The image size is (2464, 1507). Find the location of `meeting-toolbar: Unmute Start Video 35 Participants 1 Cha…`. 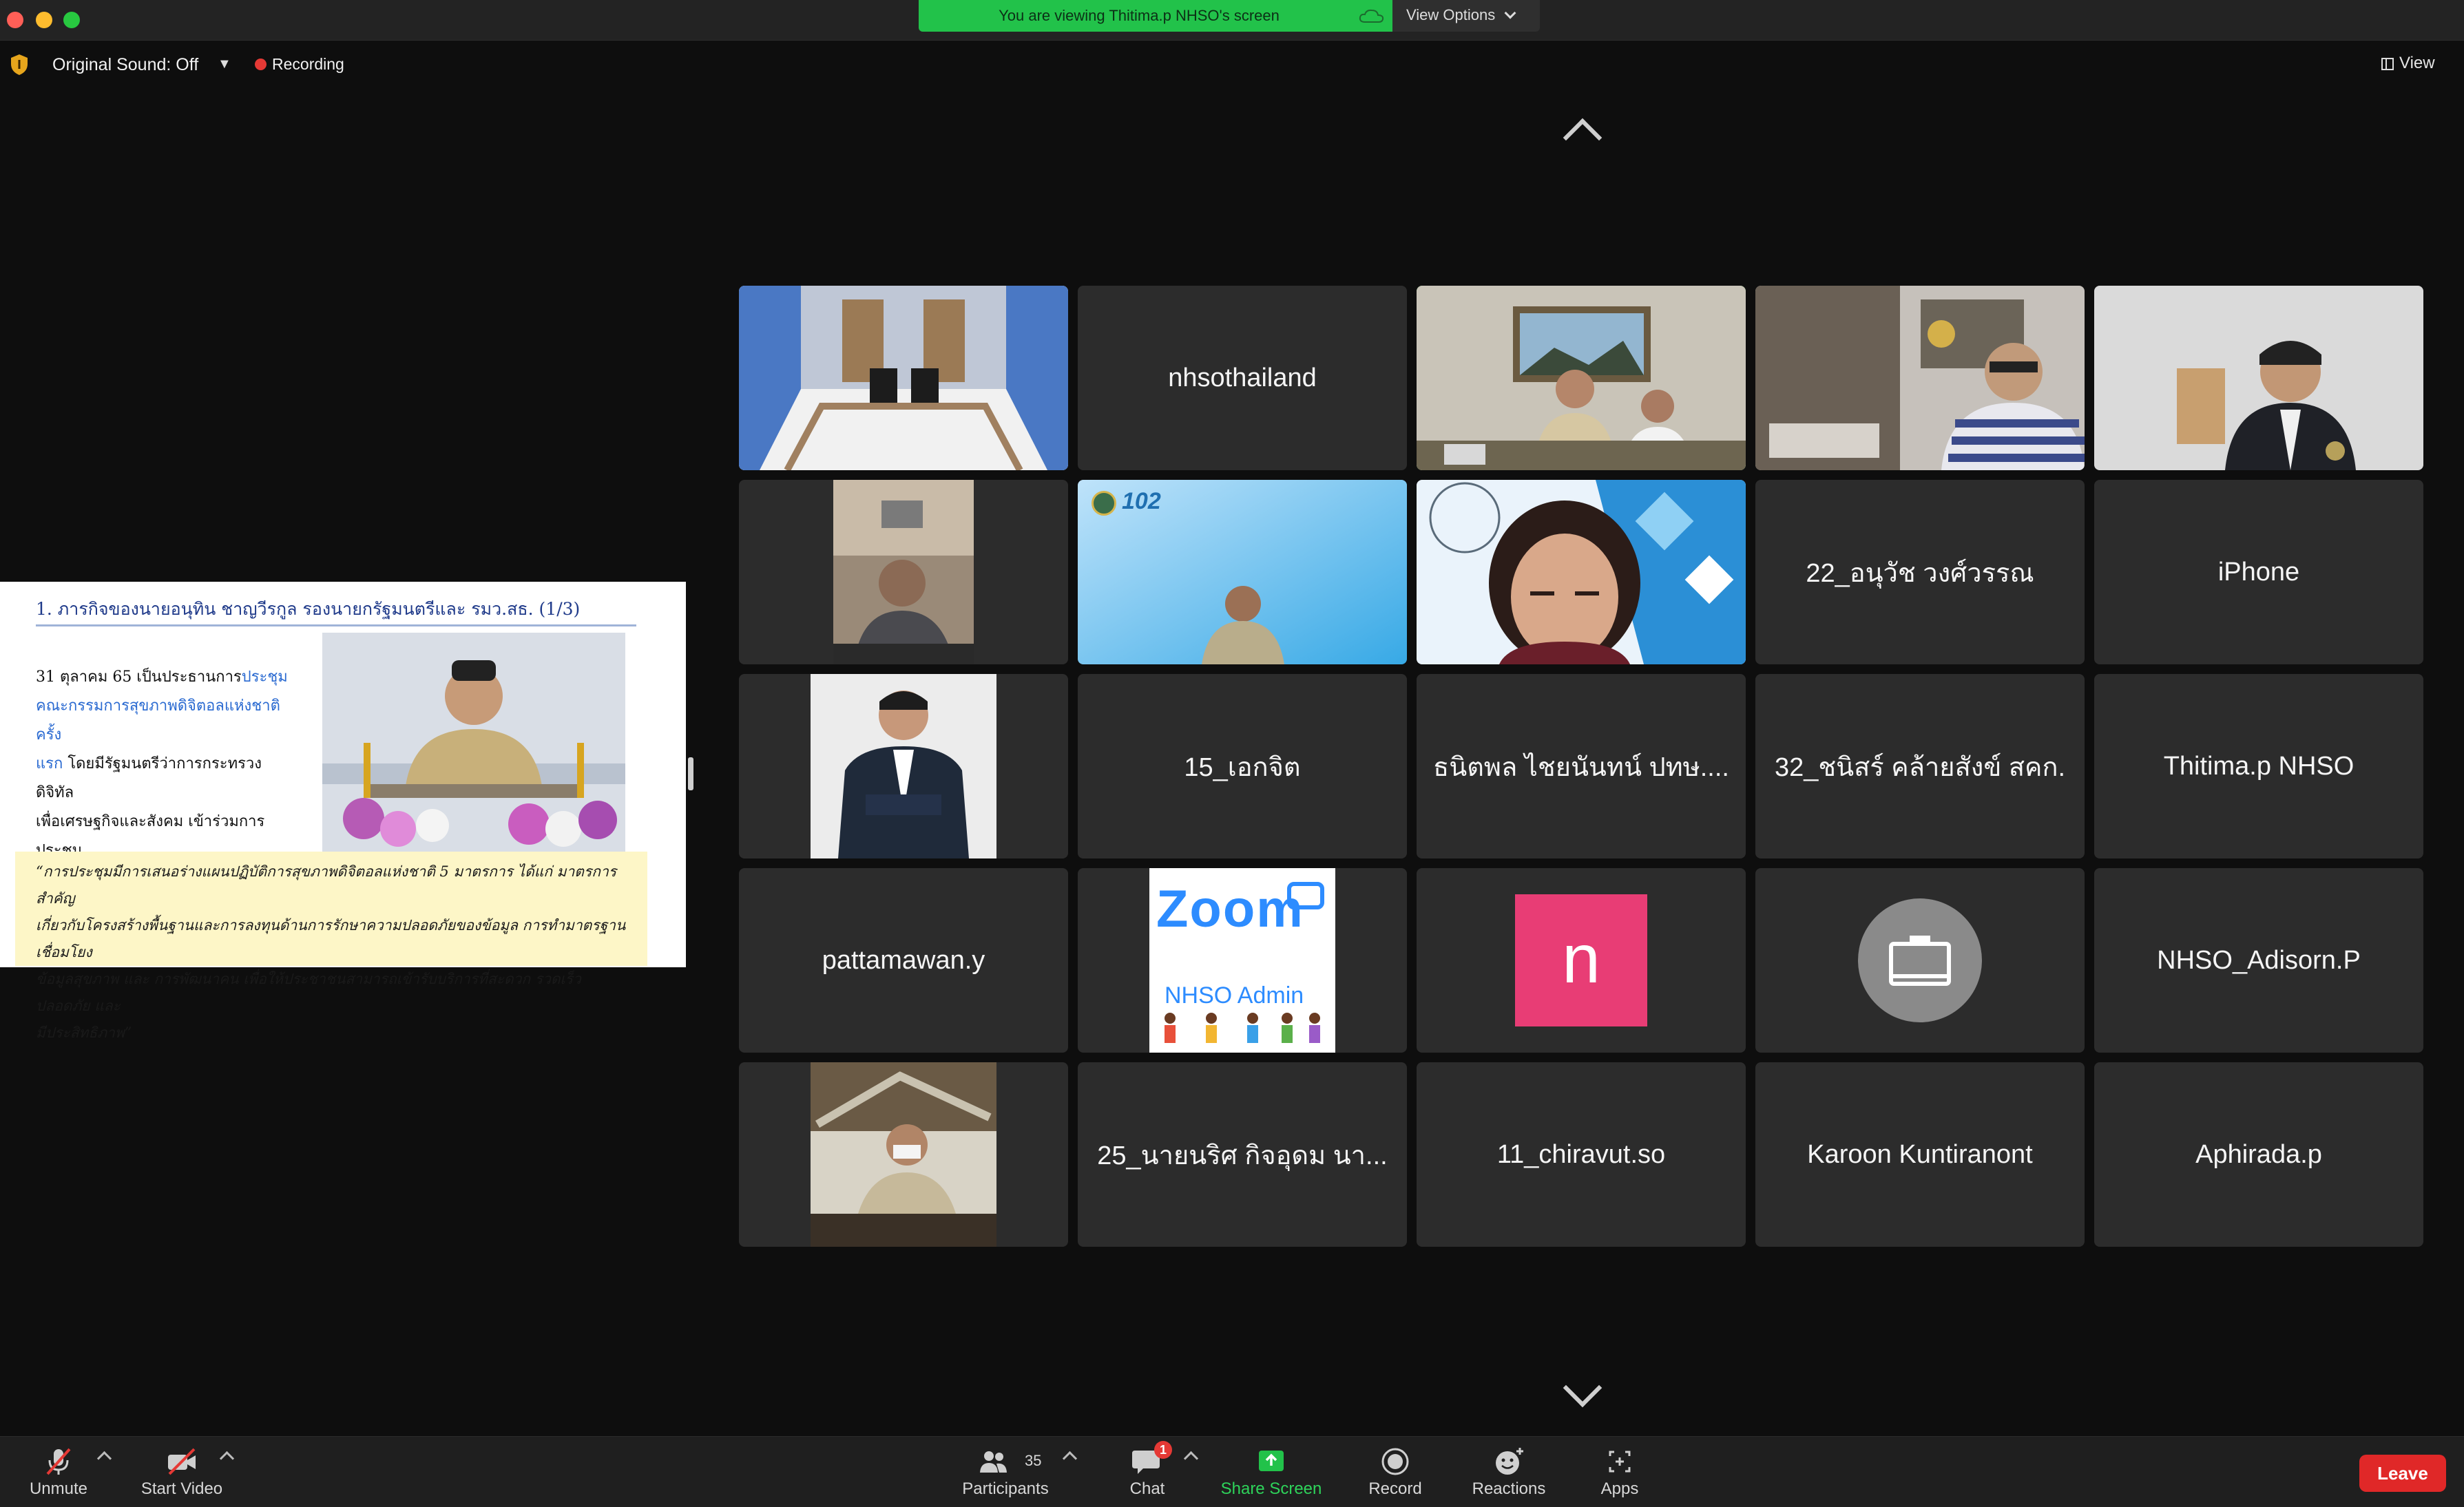

meeting-toolbar: Unmute Start Video 35 Participants 1 Cha… is located at coordinates (1232, 1471).